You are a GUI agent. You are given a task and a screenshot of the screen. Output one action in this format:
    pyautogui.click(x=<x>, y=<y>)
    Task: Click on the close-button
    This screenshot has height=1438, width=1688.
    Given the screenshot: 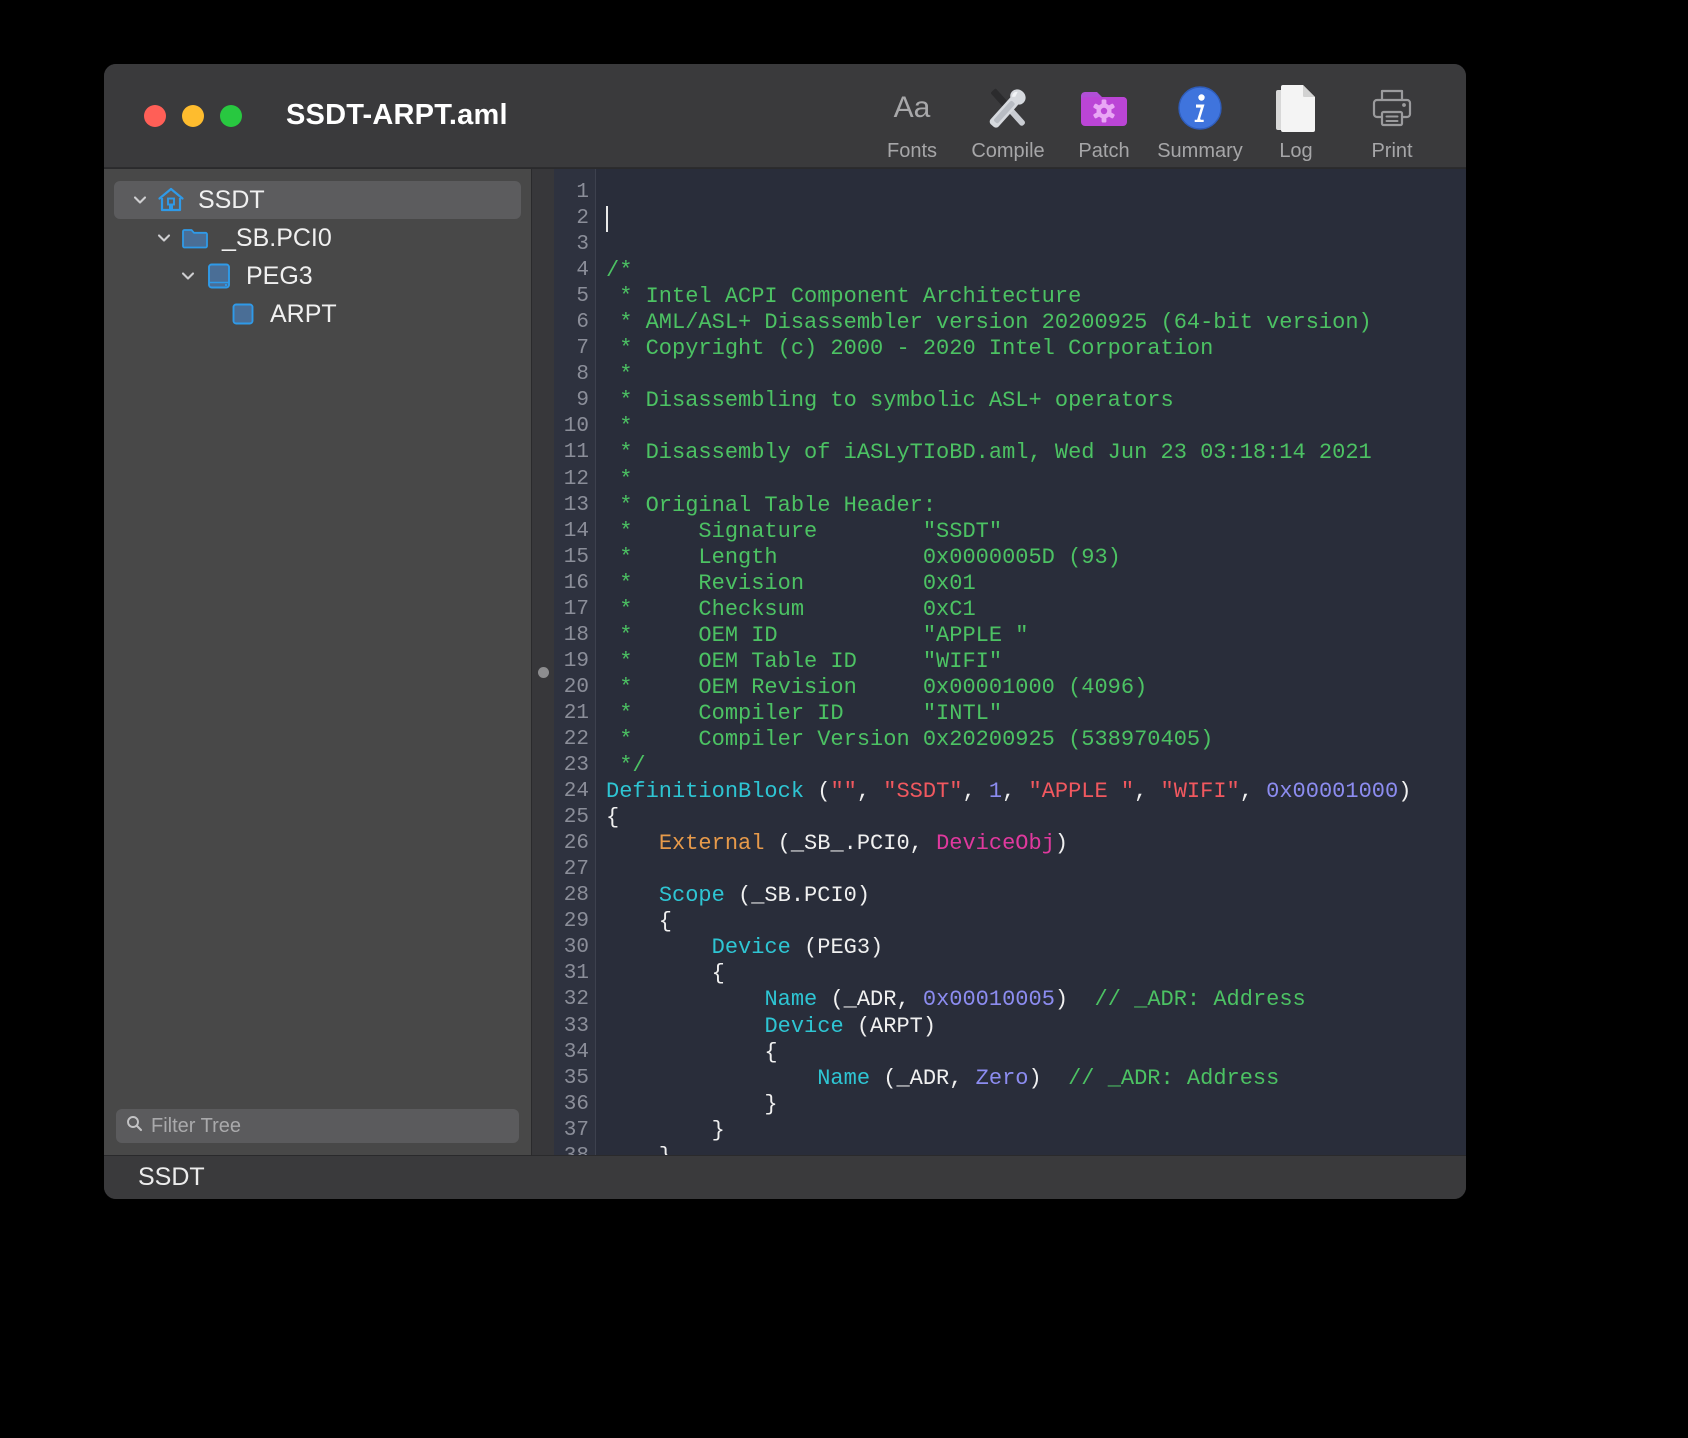 What is the action you would take?
    pyautogui.click(x=155, y=115)
    